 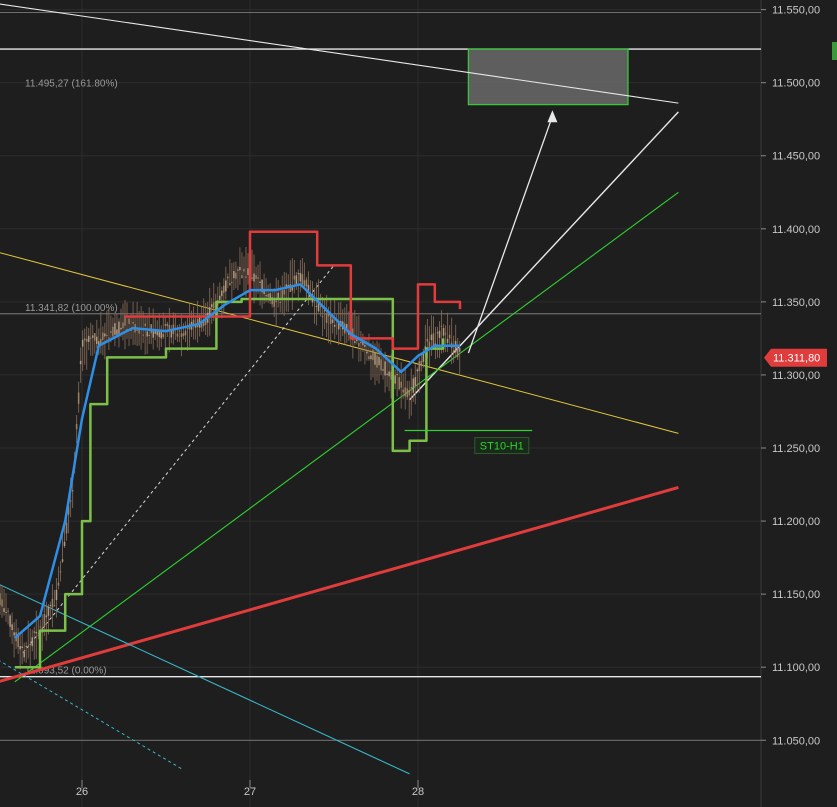 I want to click on y-tick-label: 11.550,00, so click(x=796, y=11).